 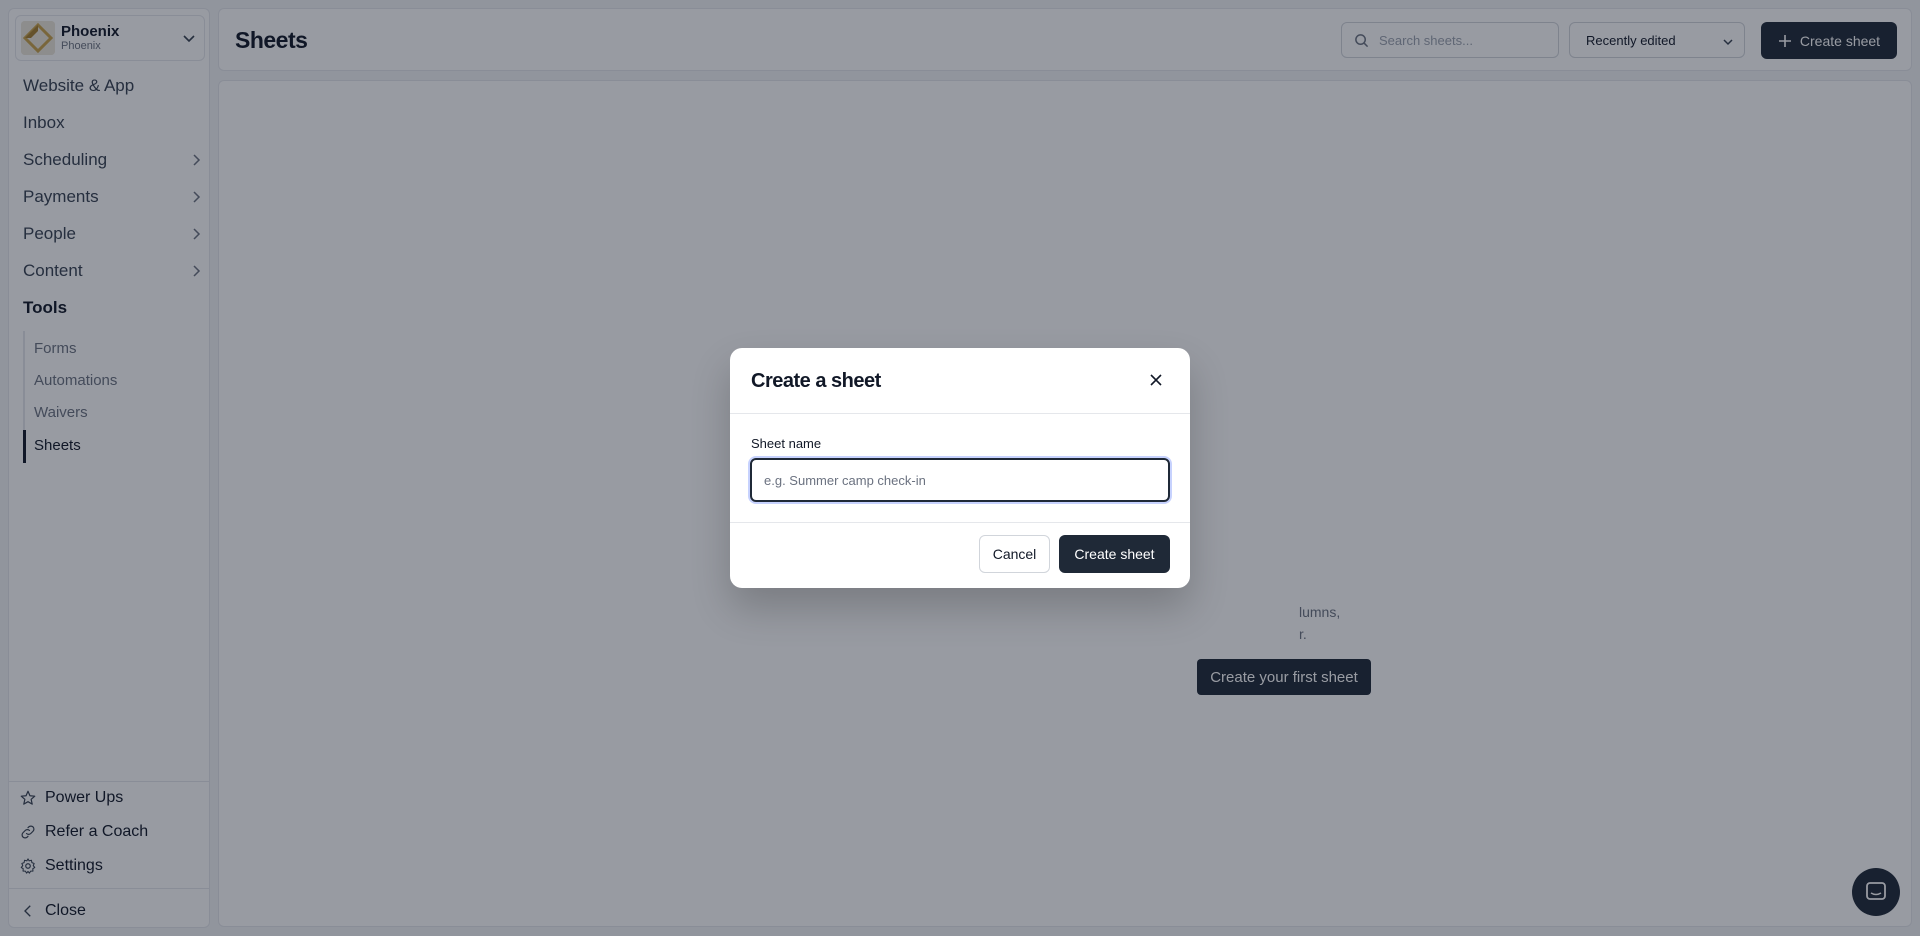 What do you see at coordinates (786, 443) in the screenshot?
I see `sheet-name-label: Sheet name` at bounding box center [786, 443].